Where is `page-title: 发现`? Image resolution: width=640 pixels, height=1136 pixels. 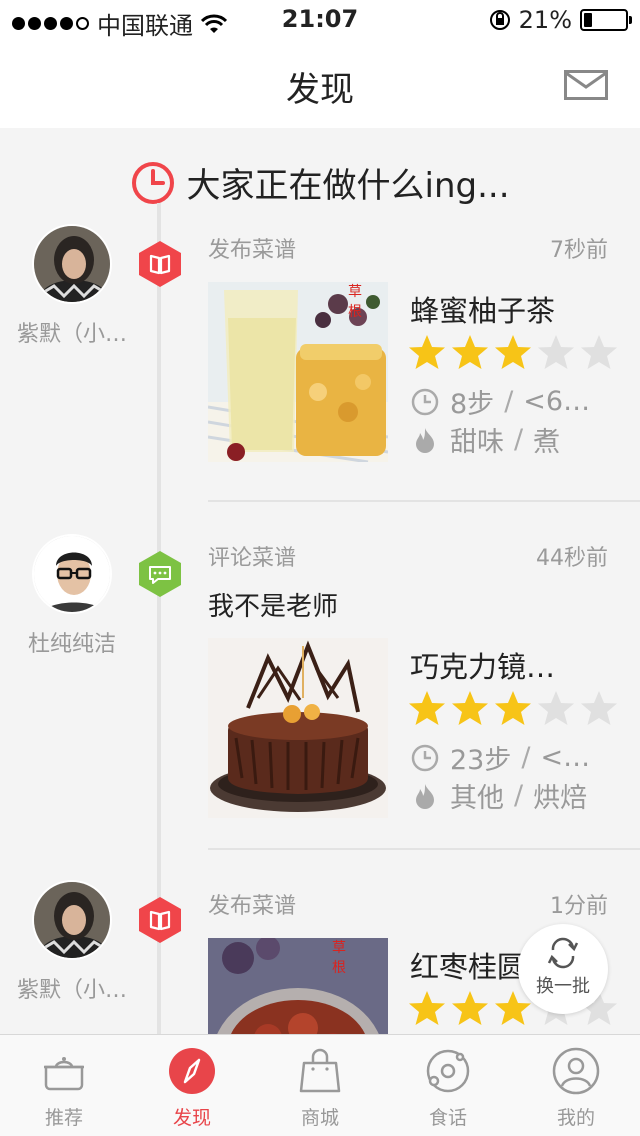 page-title: 发现 is located at coordinates (320, 90).